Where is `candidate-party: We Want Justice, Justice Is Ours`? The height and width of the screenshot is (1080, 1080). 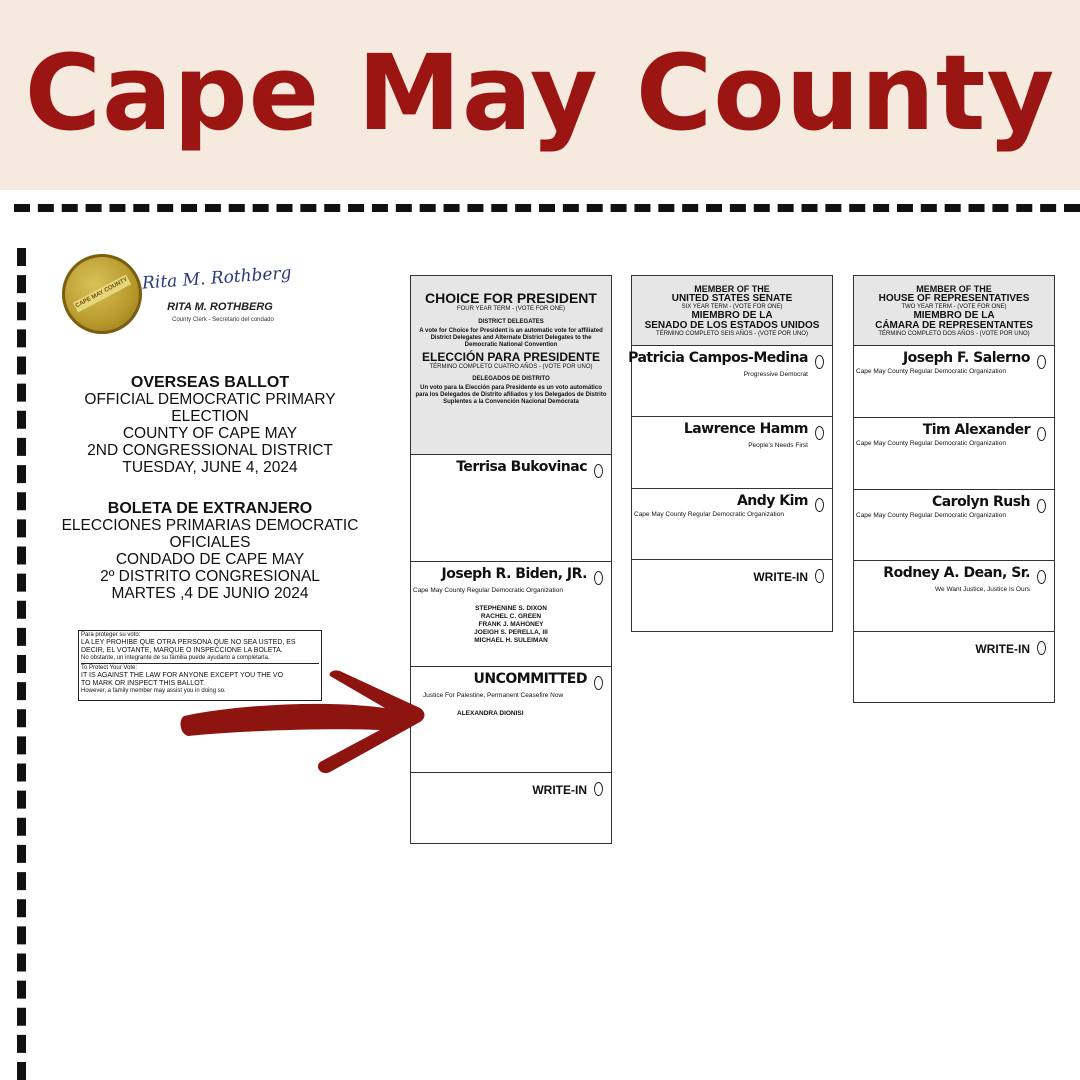 candidate-party: We Want Justice, Justice Is Ours is located at coordinates (982, 589).